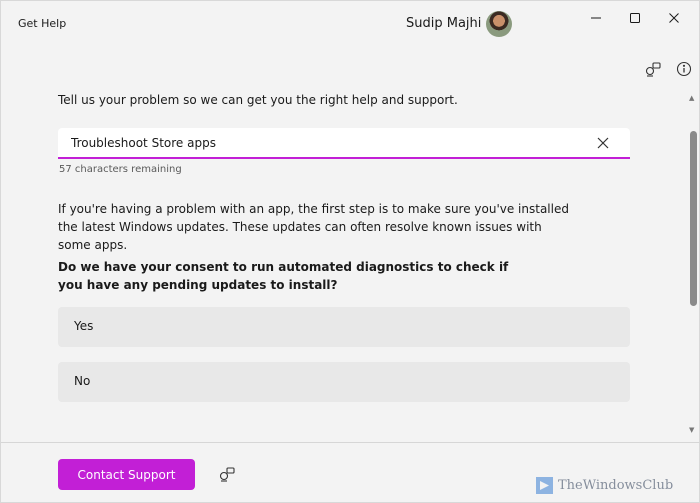 The image size is (700, 503). What do you see at coordinates (691, 98) in the screenshot?
I see `scroll-up-arrow: ▲` at bounding box center [691, 98].